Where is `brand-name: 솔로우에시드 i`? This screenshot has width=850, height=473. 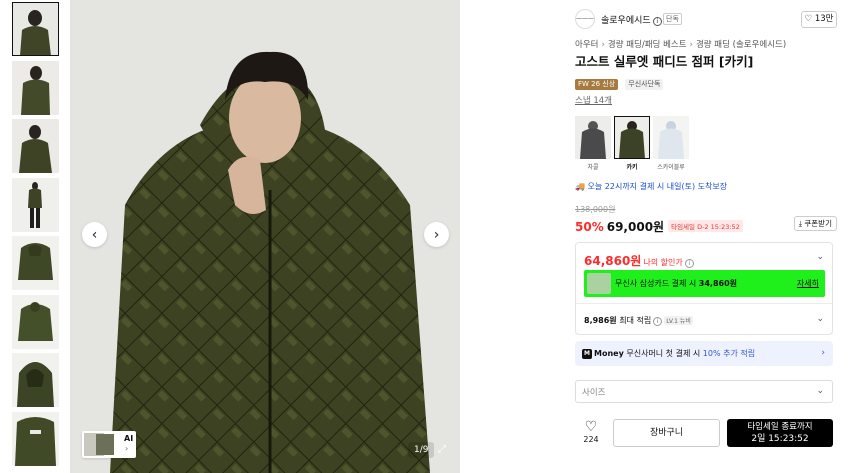 brand-name: 솔로우에시드 i is located at coordinates (631, 19).